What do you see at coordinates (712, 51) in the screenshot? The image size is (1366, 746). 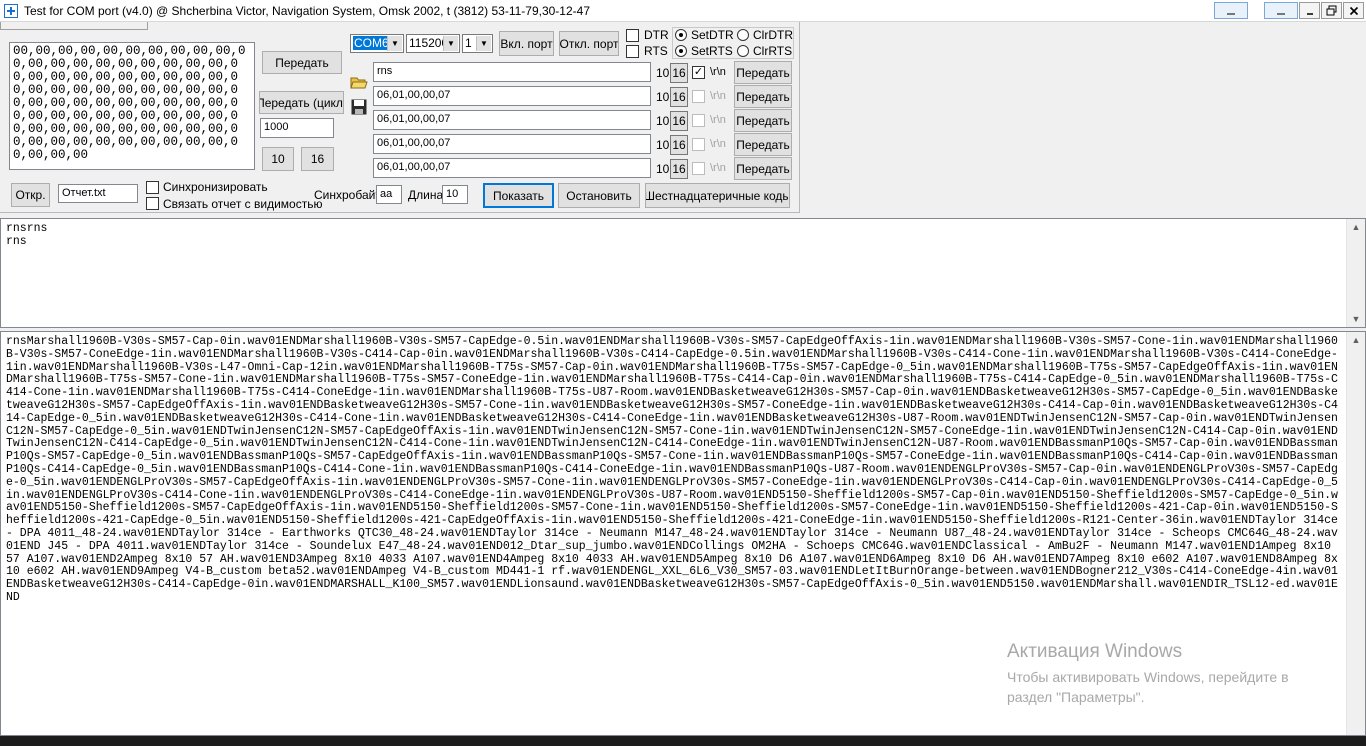 I see `setrts-label: SetRTS` at bounding box center [712, 51].